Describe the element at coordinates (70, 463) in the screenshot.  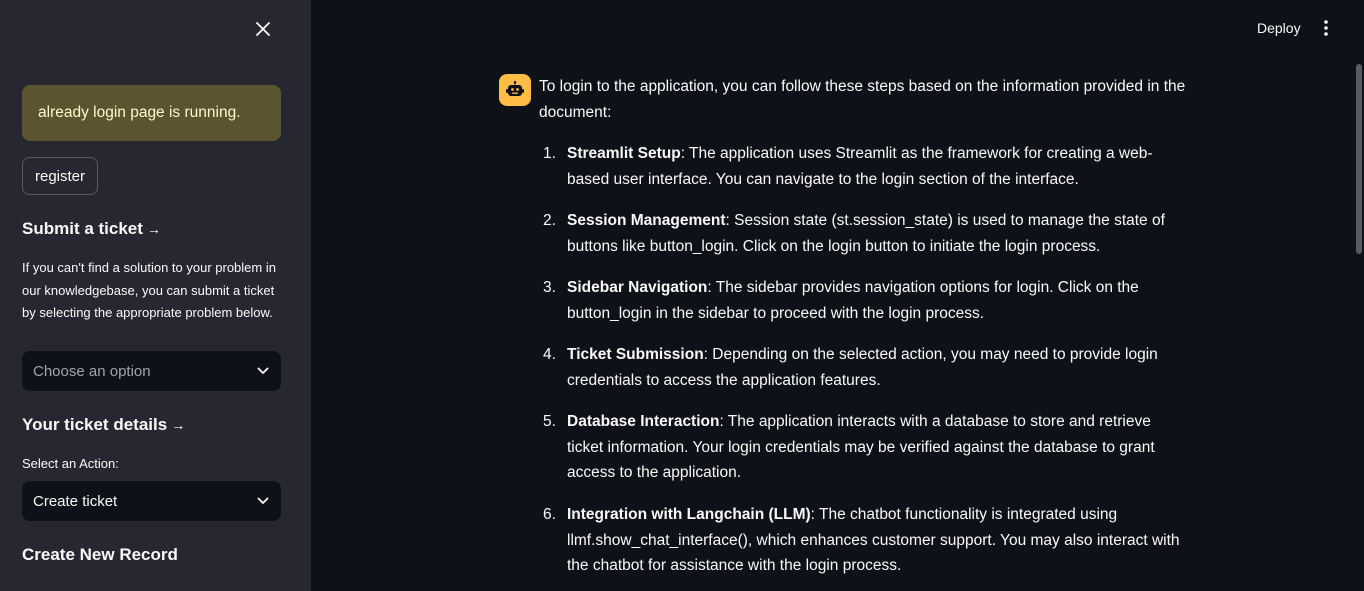
I see `action-select-label: Select an Action:` at that location.